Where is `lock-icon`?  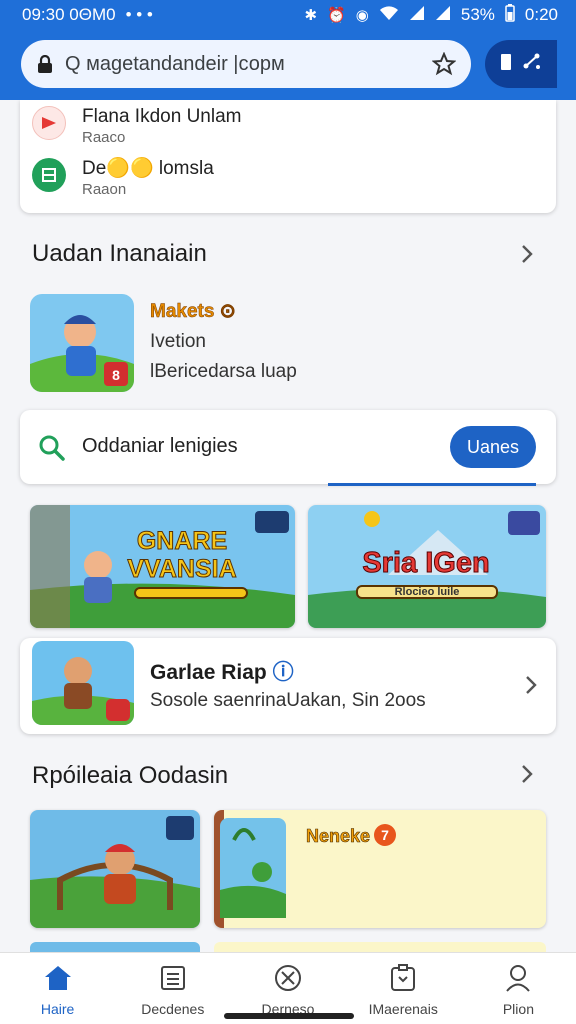
lock-icon is located at coordinates (45, 64).